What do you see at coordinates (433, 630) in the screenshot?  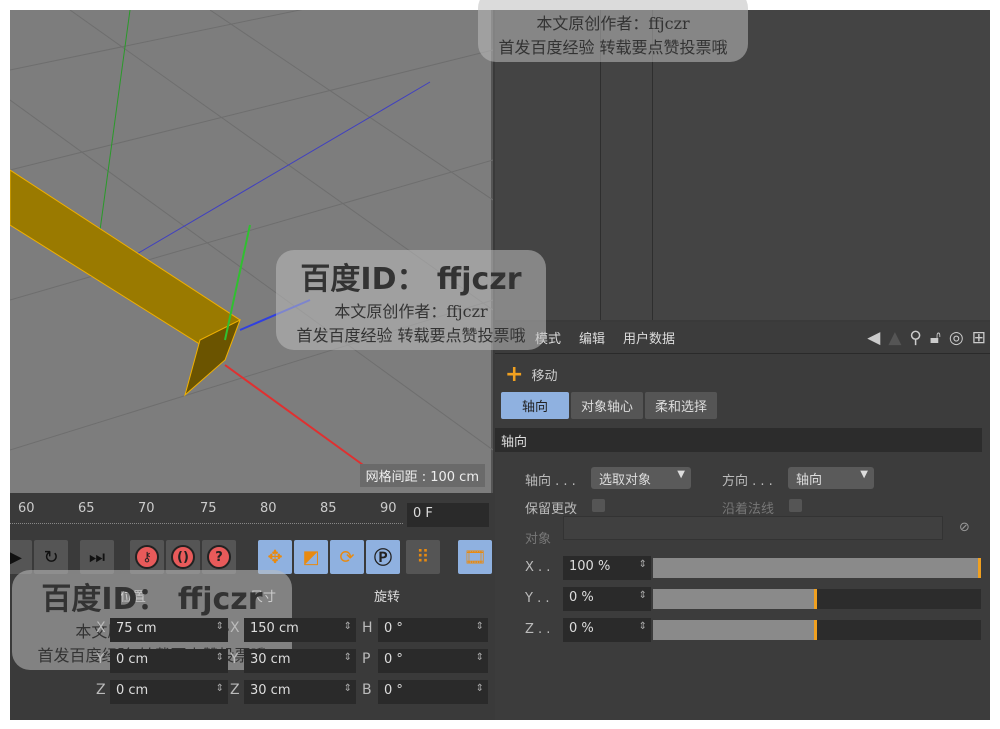 I see `rot-h-field: 0 ° ⇕` at bounding box center [433, 630].